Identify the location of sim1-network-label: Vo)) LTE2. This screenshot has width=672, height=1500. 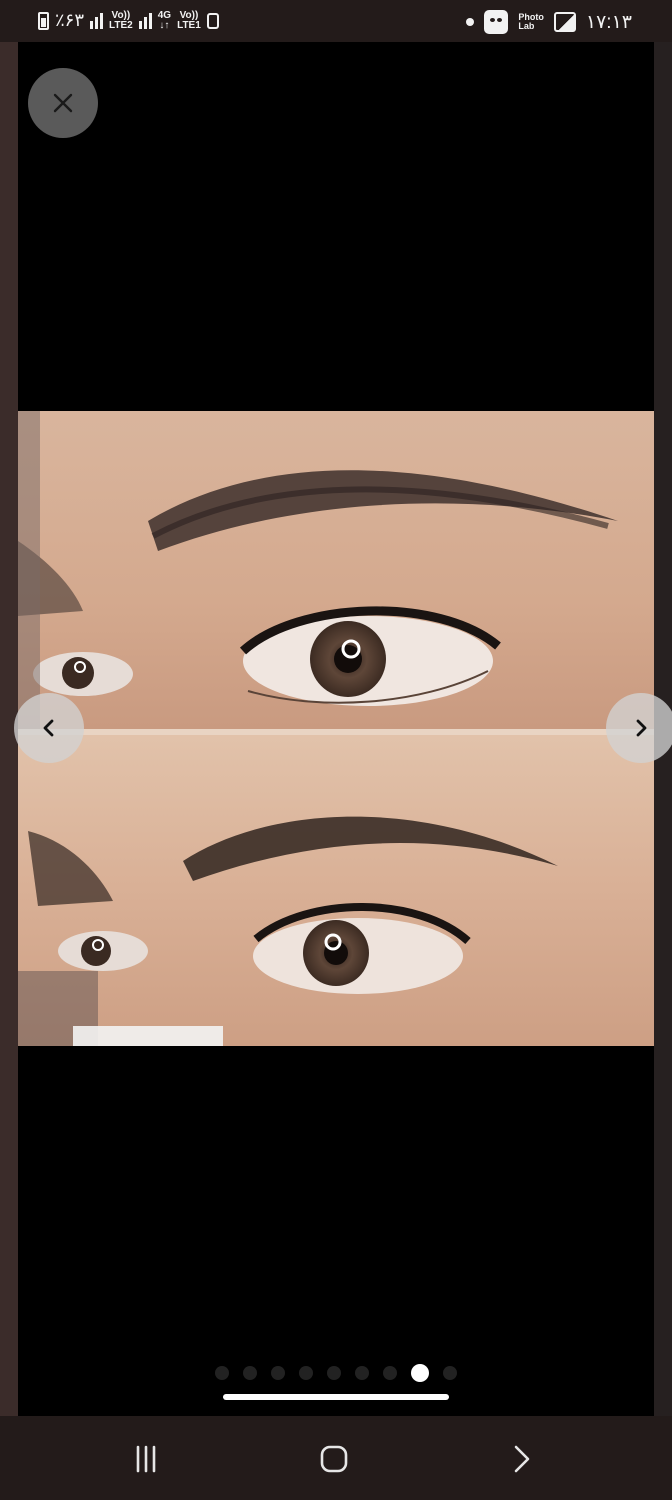
(121, 20).